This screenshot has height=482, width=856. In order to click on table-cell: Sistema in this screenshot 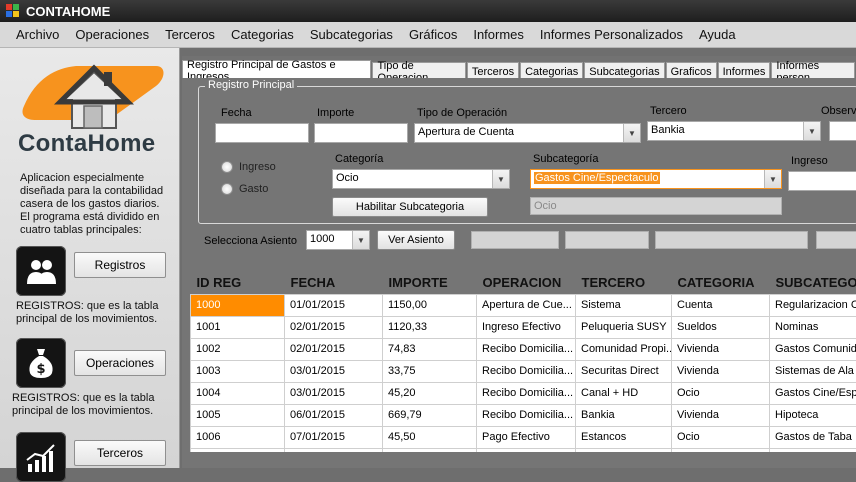, I will do `click(624, 305)`.